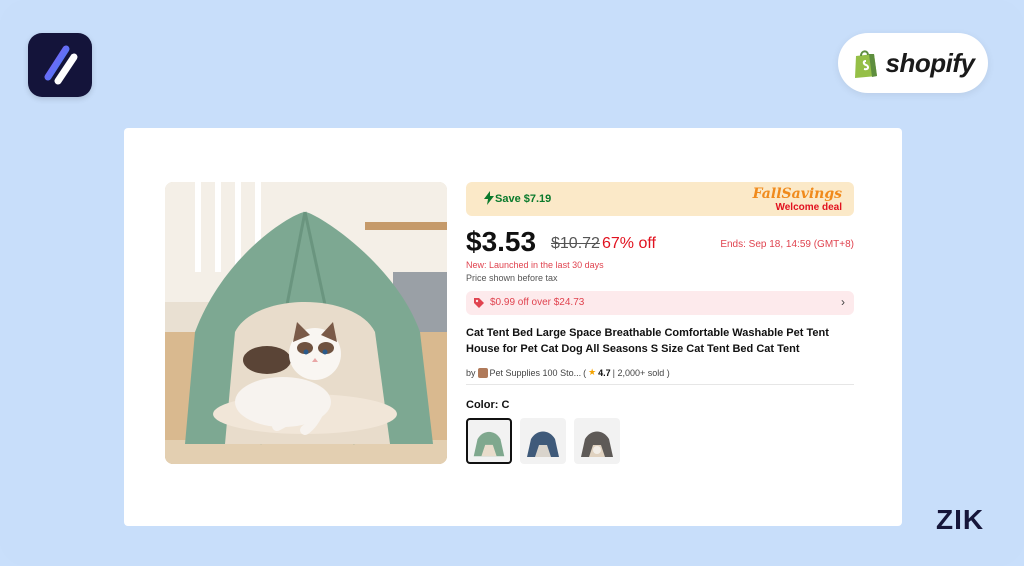 Image resolution: width=1024 pixels, height=566 pixels. Describe the element at coordinates (865, 64) in the screenshot. I see `shopify-bag-icon` at that location.